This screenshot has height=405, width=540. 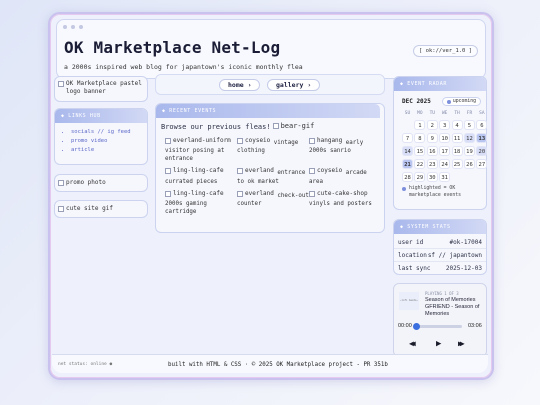 I want to click on event-caption: visitor posing at entrance, so click(x=195, y=155).